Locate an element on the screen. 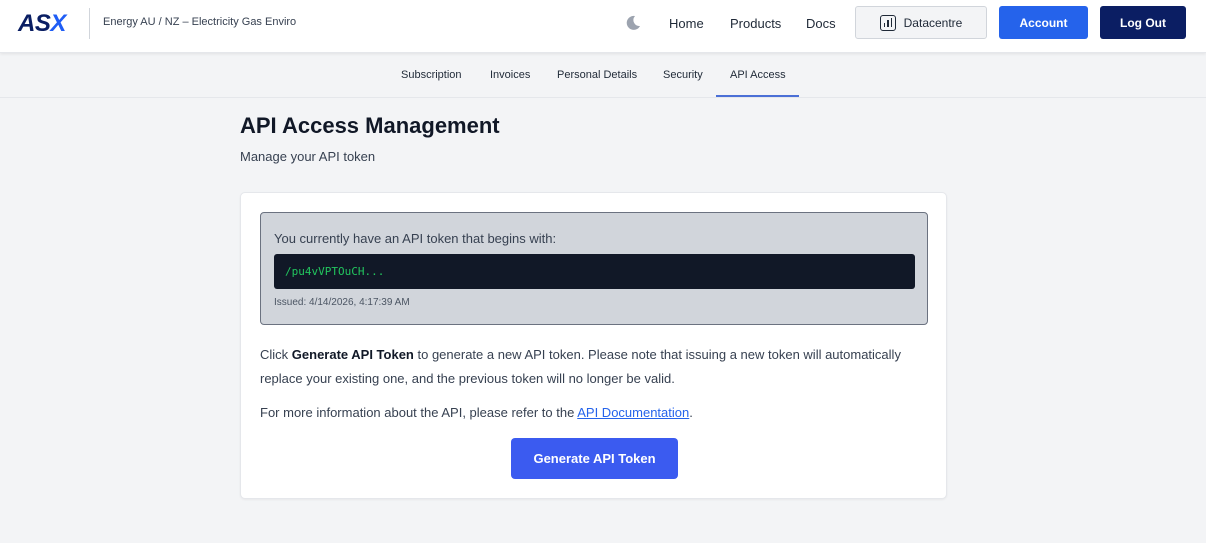  generate-emphasis: Generate API Token is located at coordinates (352, 354).